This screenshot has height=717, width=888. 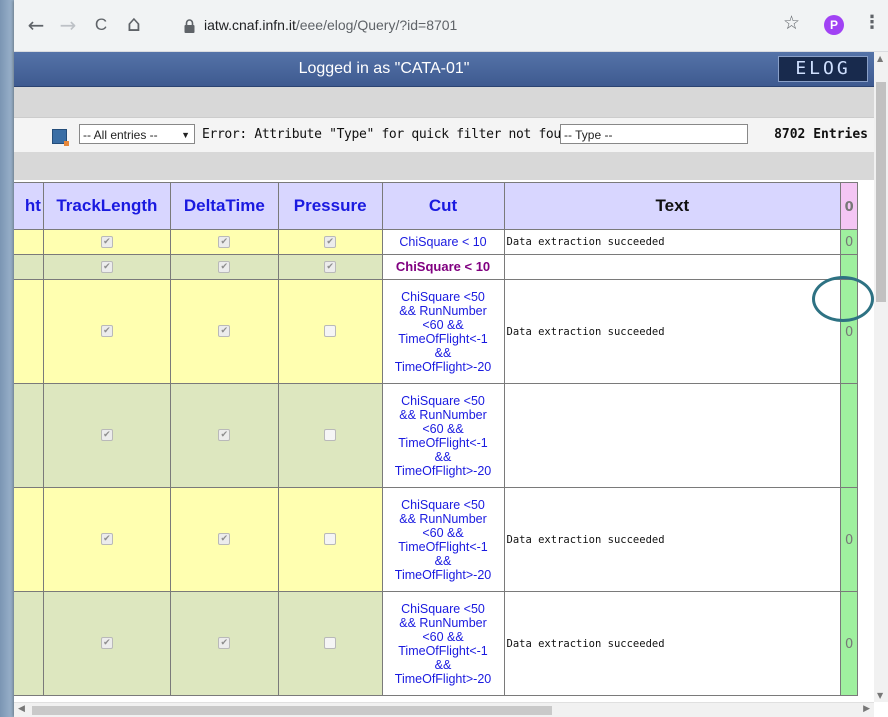 I want to click on column-header: Pressure, so click(x=330, y=206).